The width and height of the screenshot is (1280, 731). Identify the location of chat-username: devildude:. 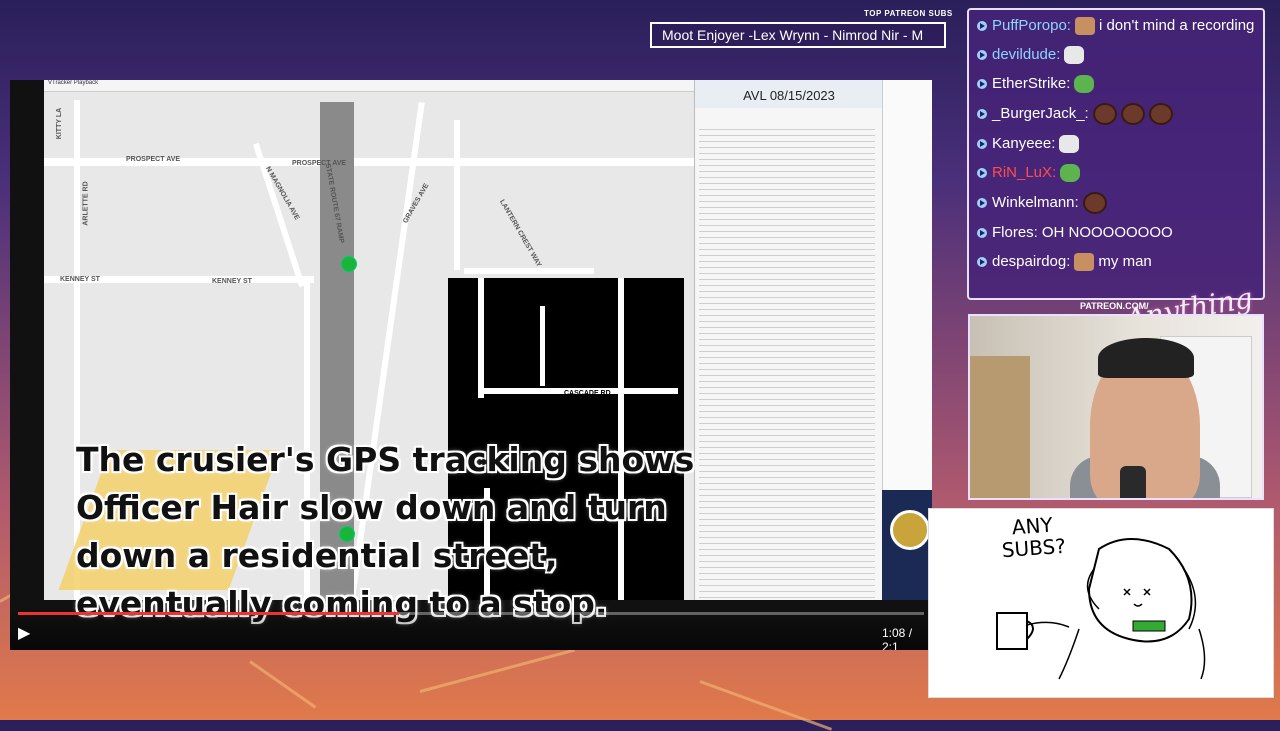
(1026, 54).